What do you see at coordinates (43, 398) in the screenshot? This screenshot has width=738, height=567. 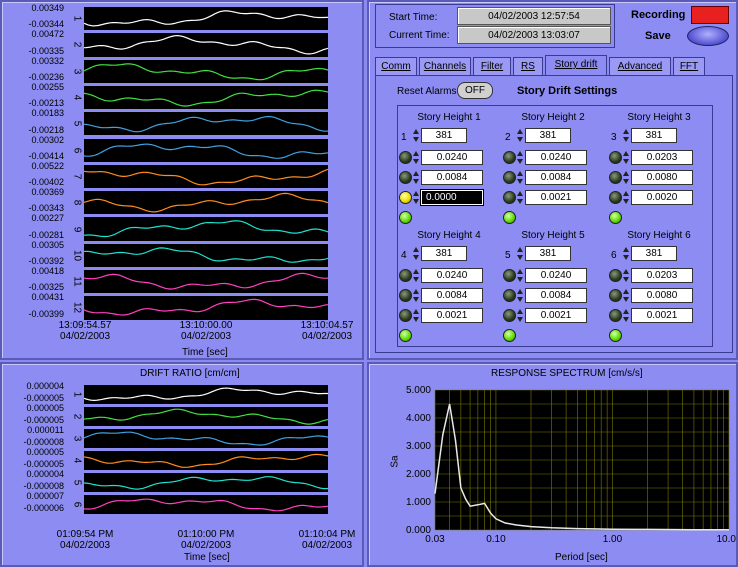 I see `drift-ratio-ylabel-min: -0.000005` at bounding box center [43, 398].